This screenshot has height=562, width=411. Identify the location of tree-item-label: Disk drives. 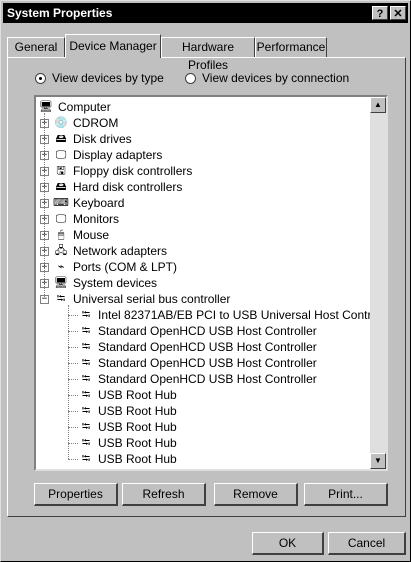
(102, 139).